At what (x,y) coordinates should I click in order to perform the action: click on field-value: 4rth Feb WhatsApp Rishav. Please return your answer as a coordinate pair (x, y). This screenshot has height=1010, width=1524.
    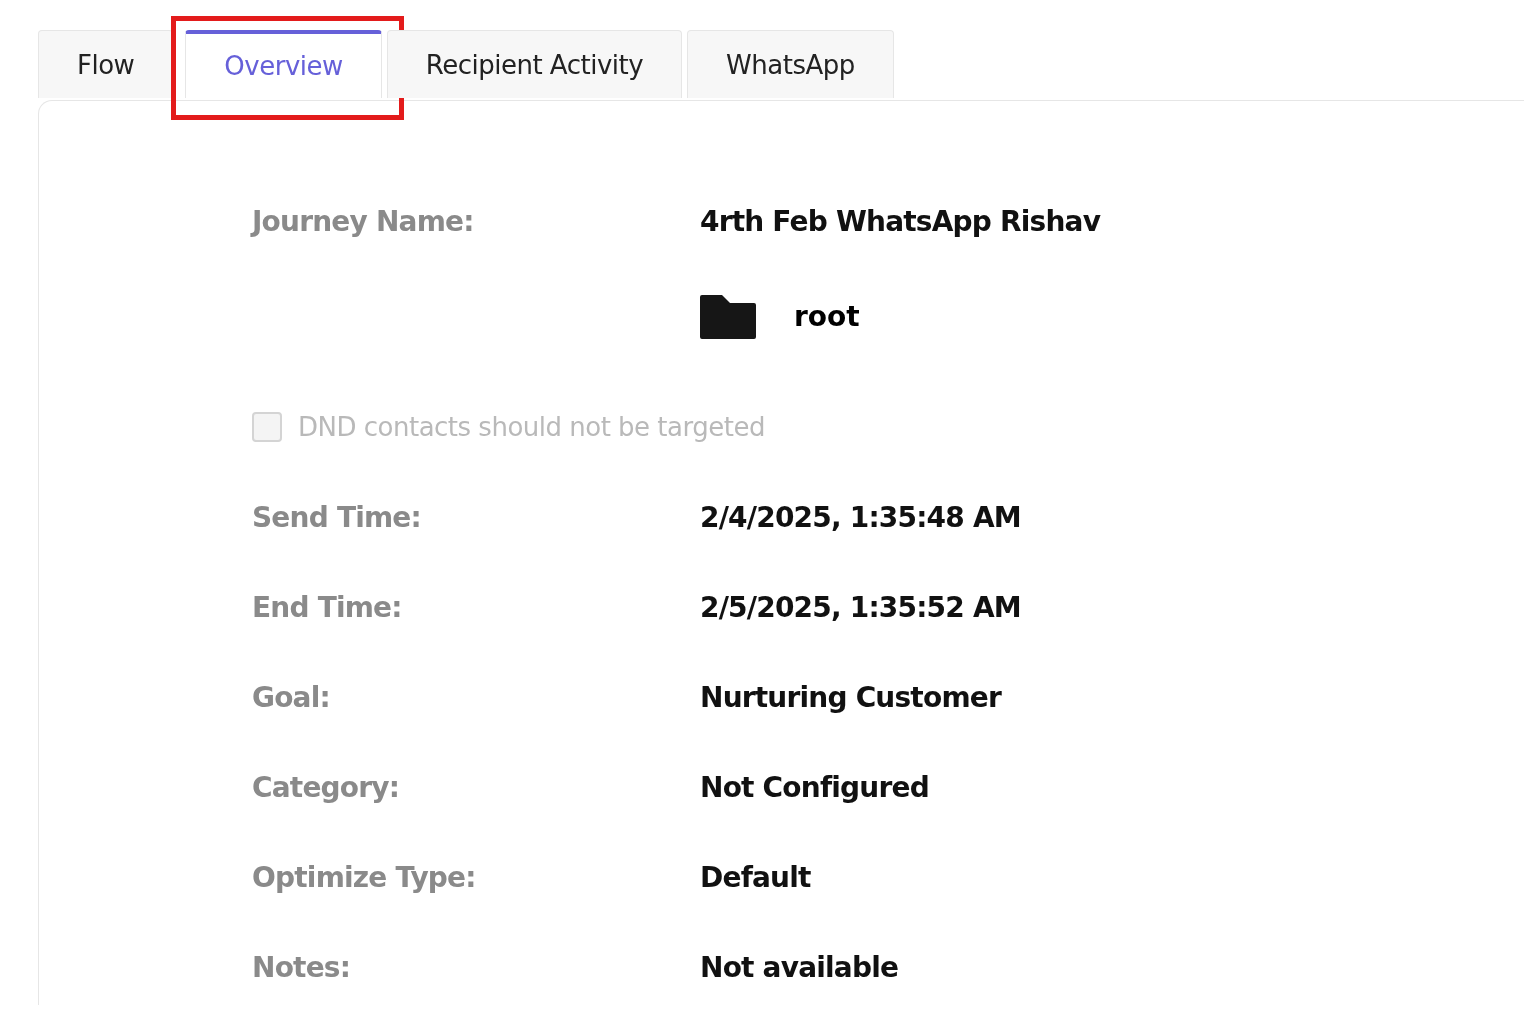
    Looking at the image, I should click on (901, 221).